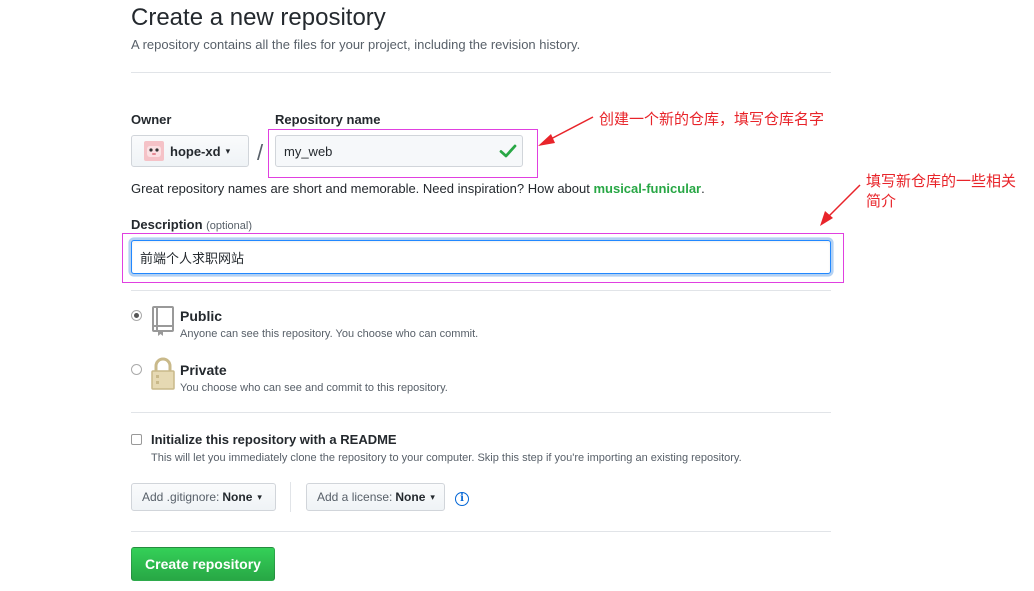 The width and height of the screenshot is (1034, 591). What do you see at coordinates (881, 201) in the screenshot?
I see `annotation-description-note-line2: 简介` at bounding box center [881, 201].